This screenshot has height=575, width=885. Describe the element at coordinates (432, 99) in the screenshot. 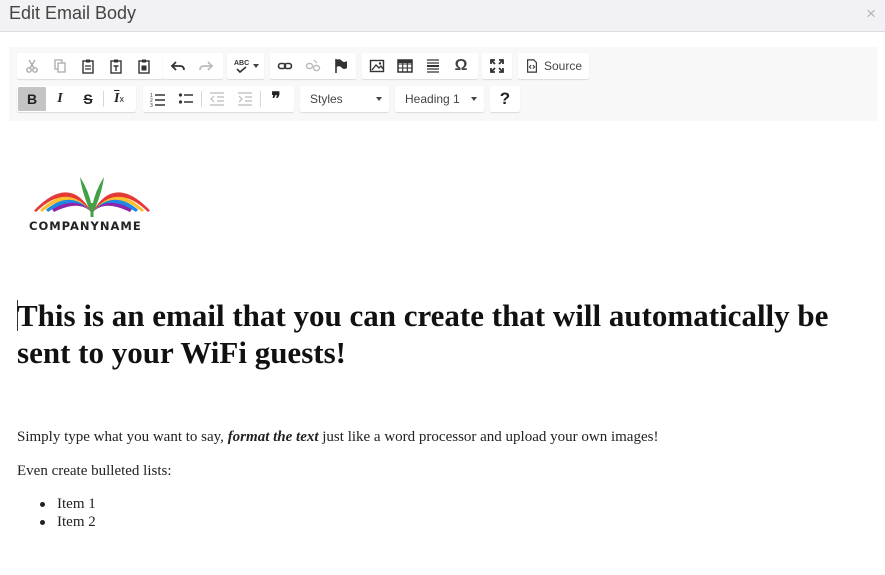

I see `format-label: Heading 1` at that location.